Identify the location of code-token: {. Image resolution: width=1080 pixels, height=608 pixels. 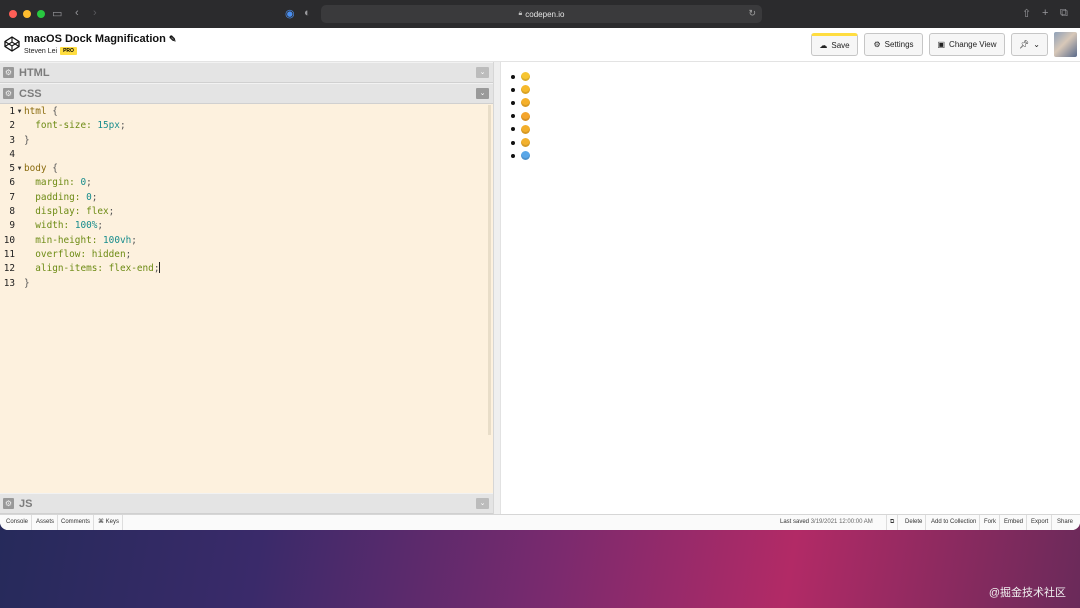
(52, 169).